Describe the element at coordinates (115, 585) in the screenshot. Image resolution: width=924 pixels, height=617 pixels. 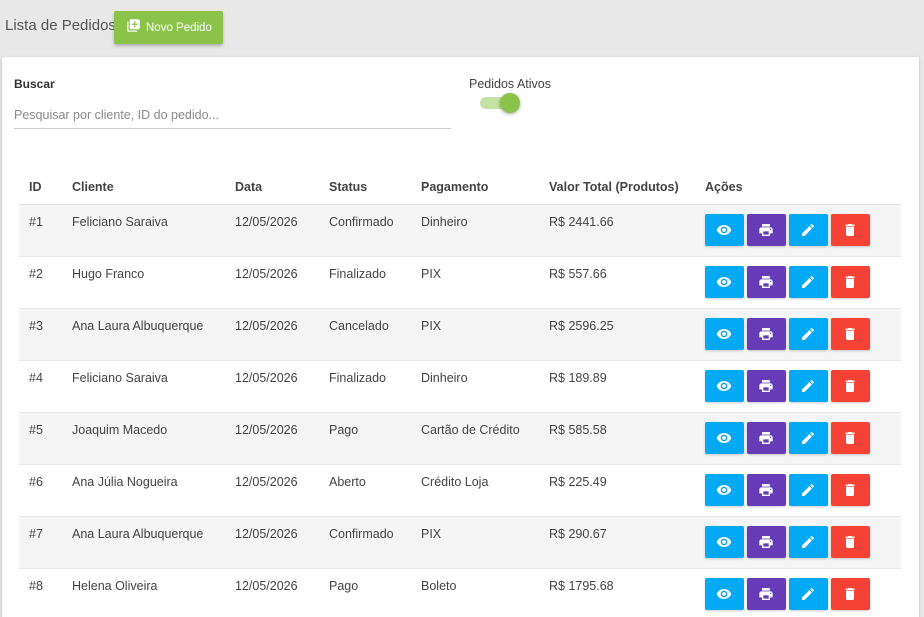
I see `client-name: Helena Oliveira` at that location.